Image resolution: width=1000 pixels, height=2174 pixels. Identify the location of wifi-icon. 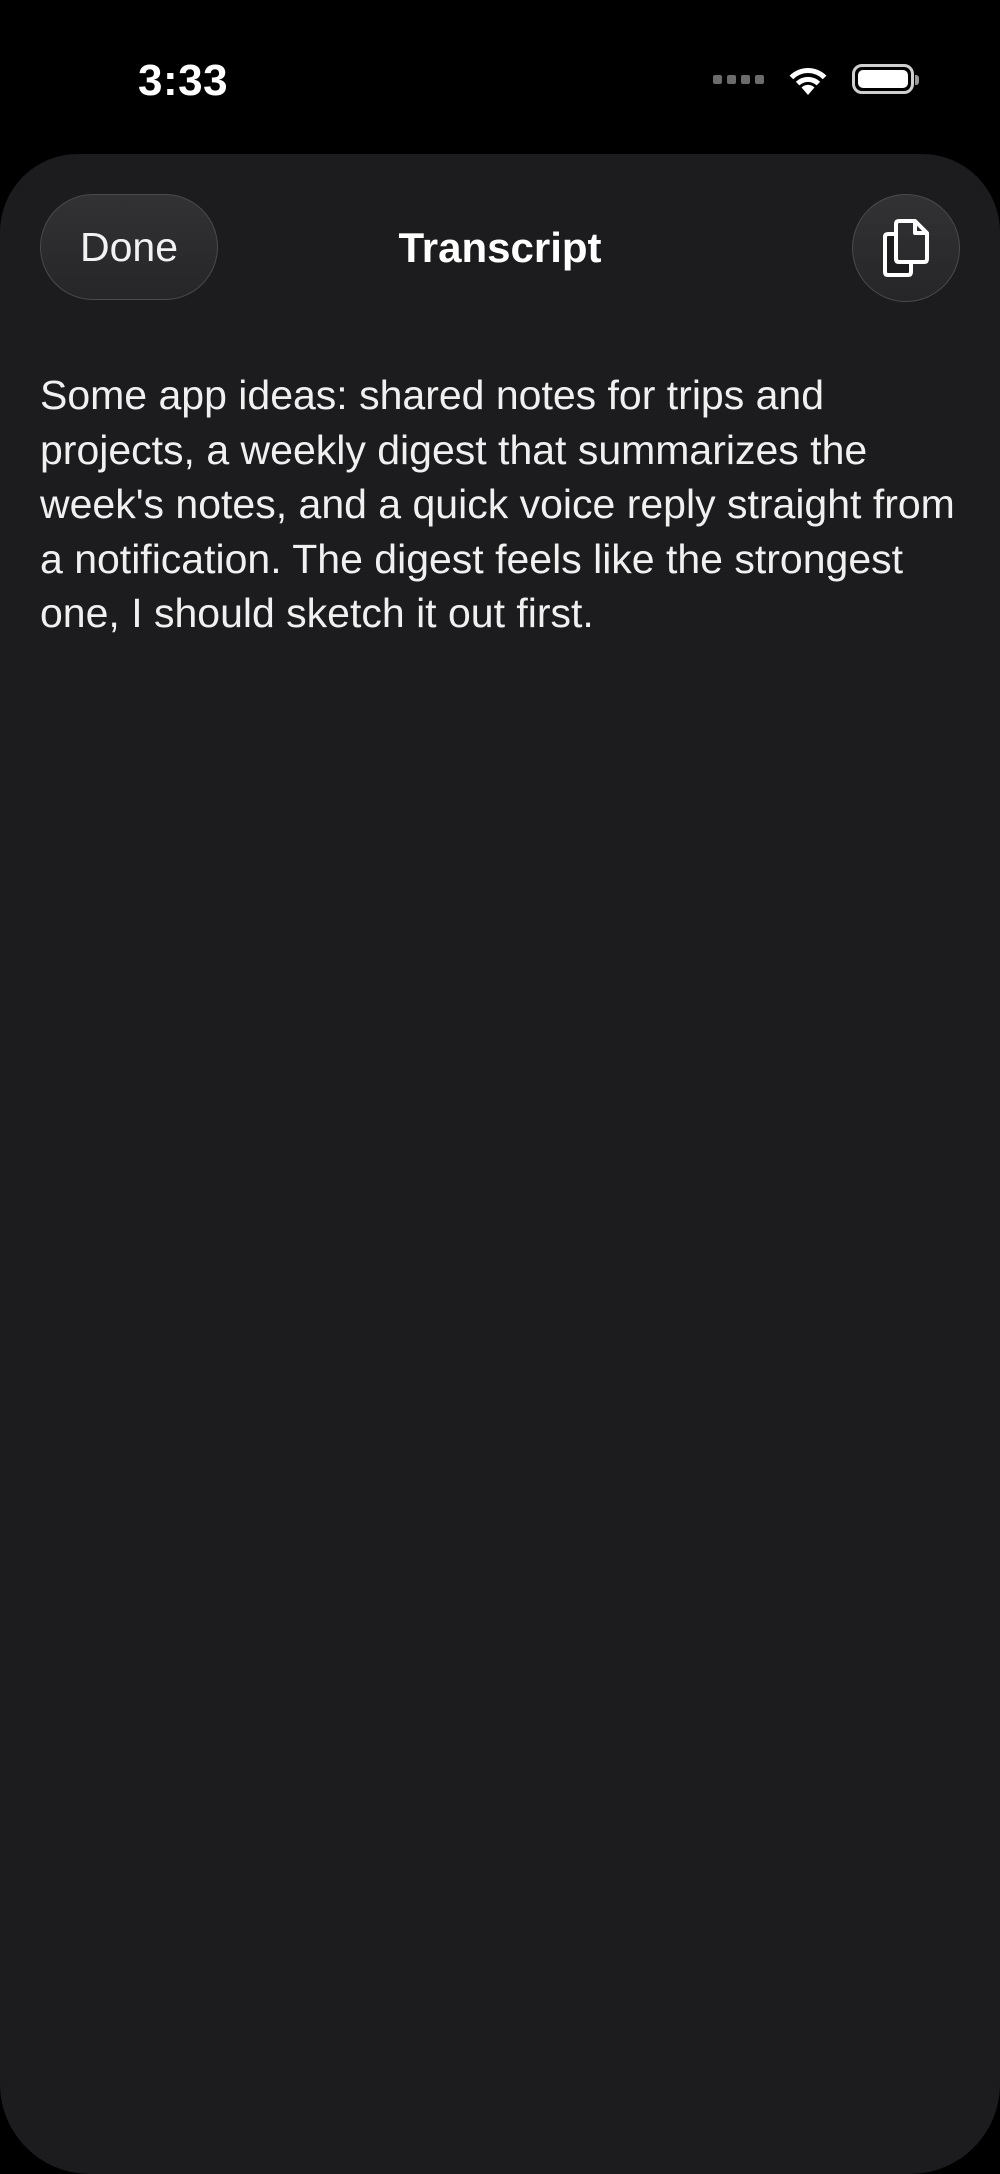
(808, 81).